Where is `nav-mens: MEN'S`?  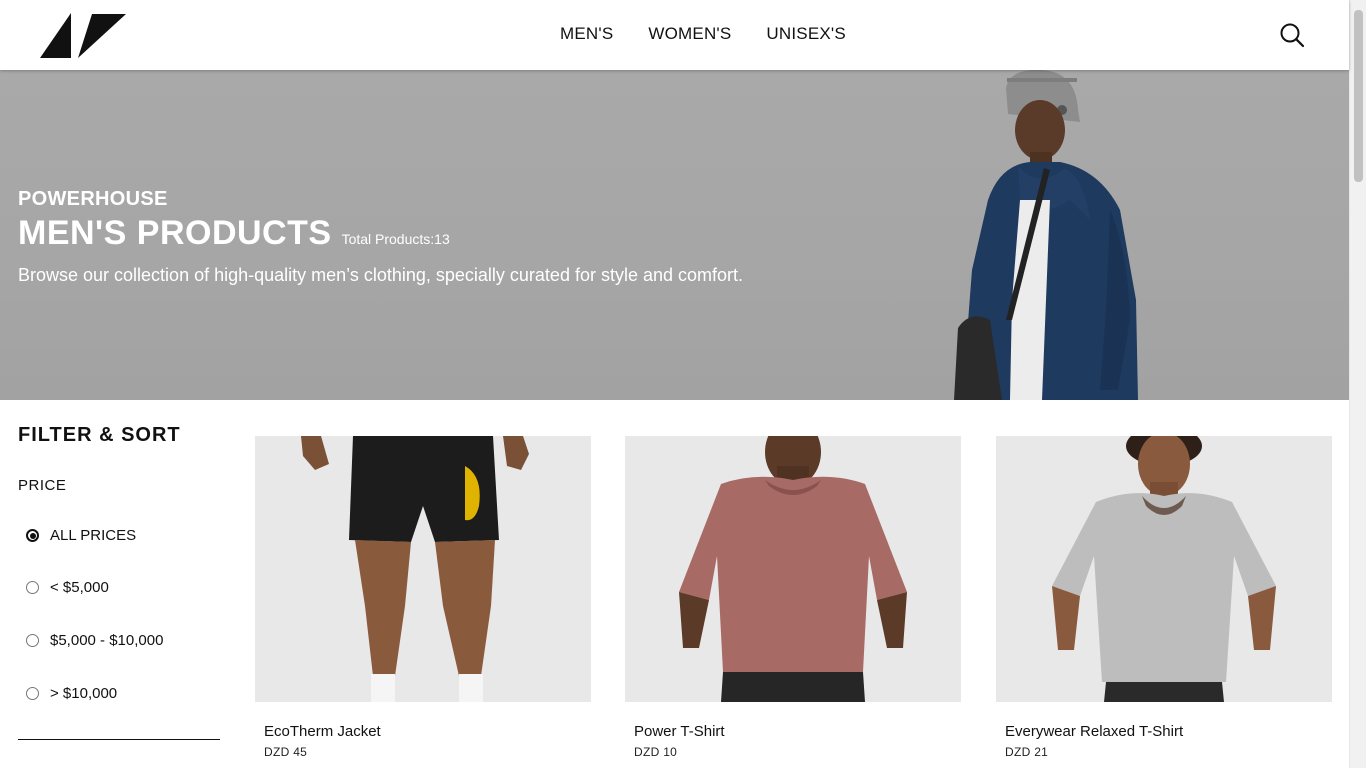 nav-mens: MEN'S is located at coordinates (586, 34).